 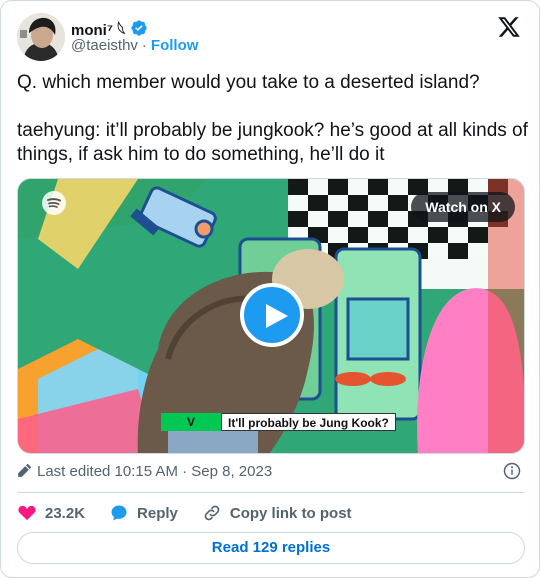 I want to click on caption-text: It'll probably be Jung Kook?, so click(x=308, y=422).